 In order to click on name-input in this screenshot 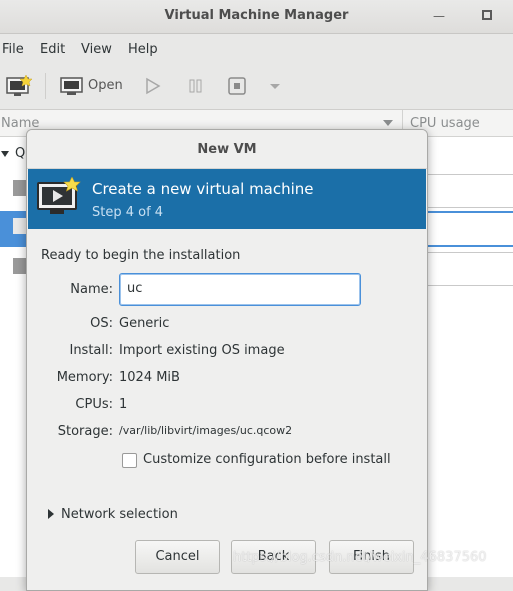, I will do `click(240, 288)`.